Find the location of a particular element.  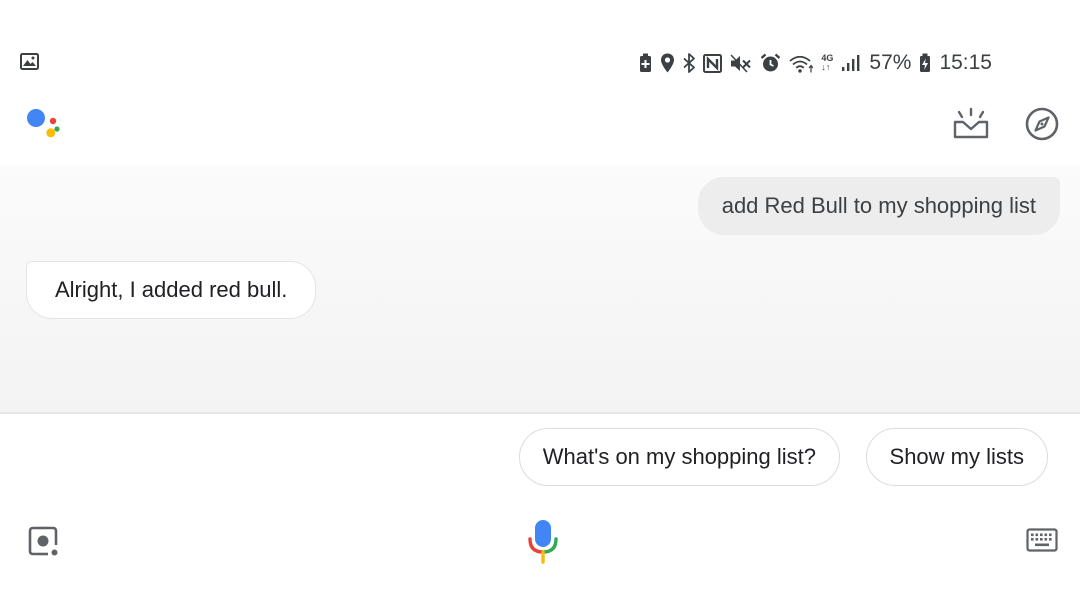

assistant-header is located at coordinates (540, 126).